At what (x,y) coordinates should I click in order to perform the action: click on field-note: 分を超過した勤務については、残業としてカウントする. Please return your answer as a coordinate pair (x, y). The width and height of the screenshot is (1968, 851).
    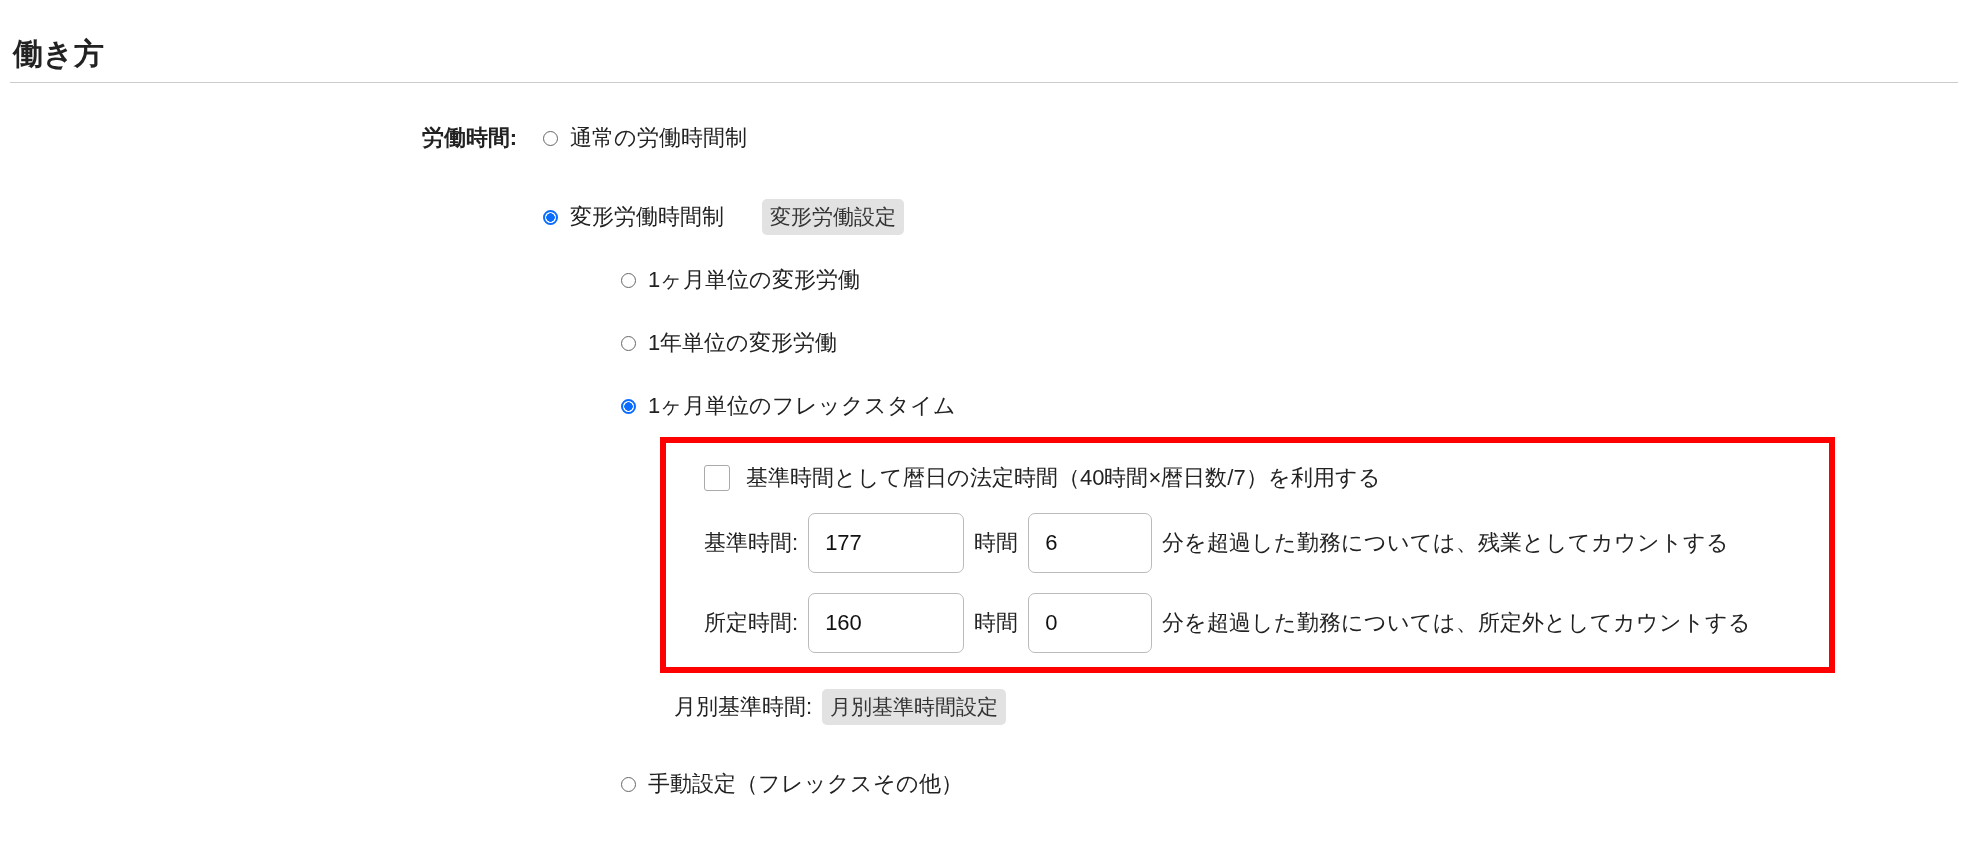
    Looking at the image, I should click on (1446, 543).